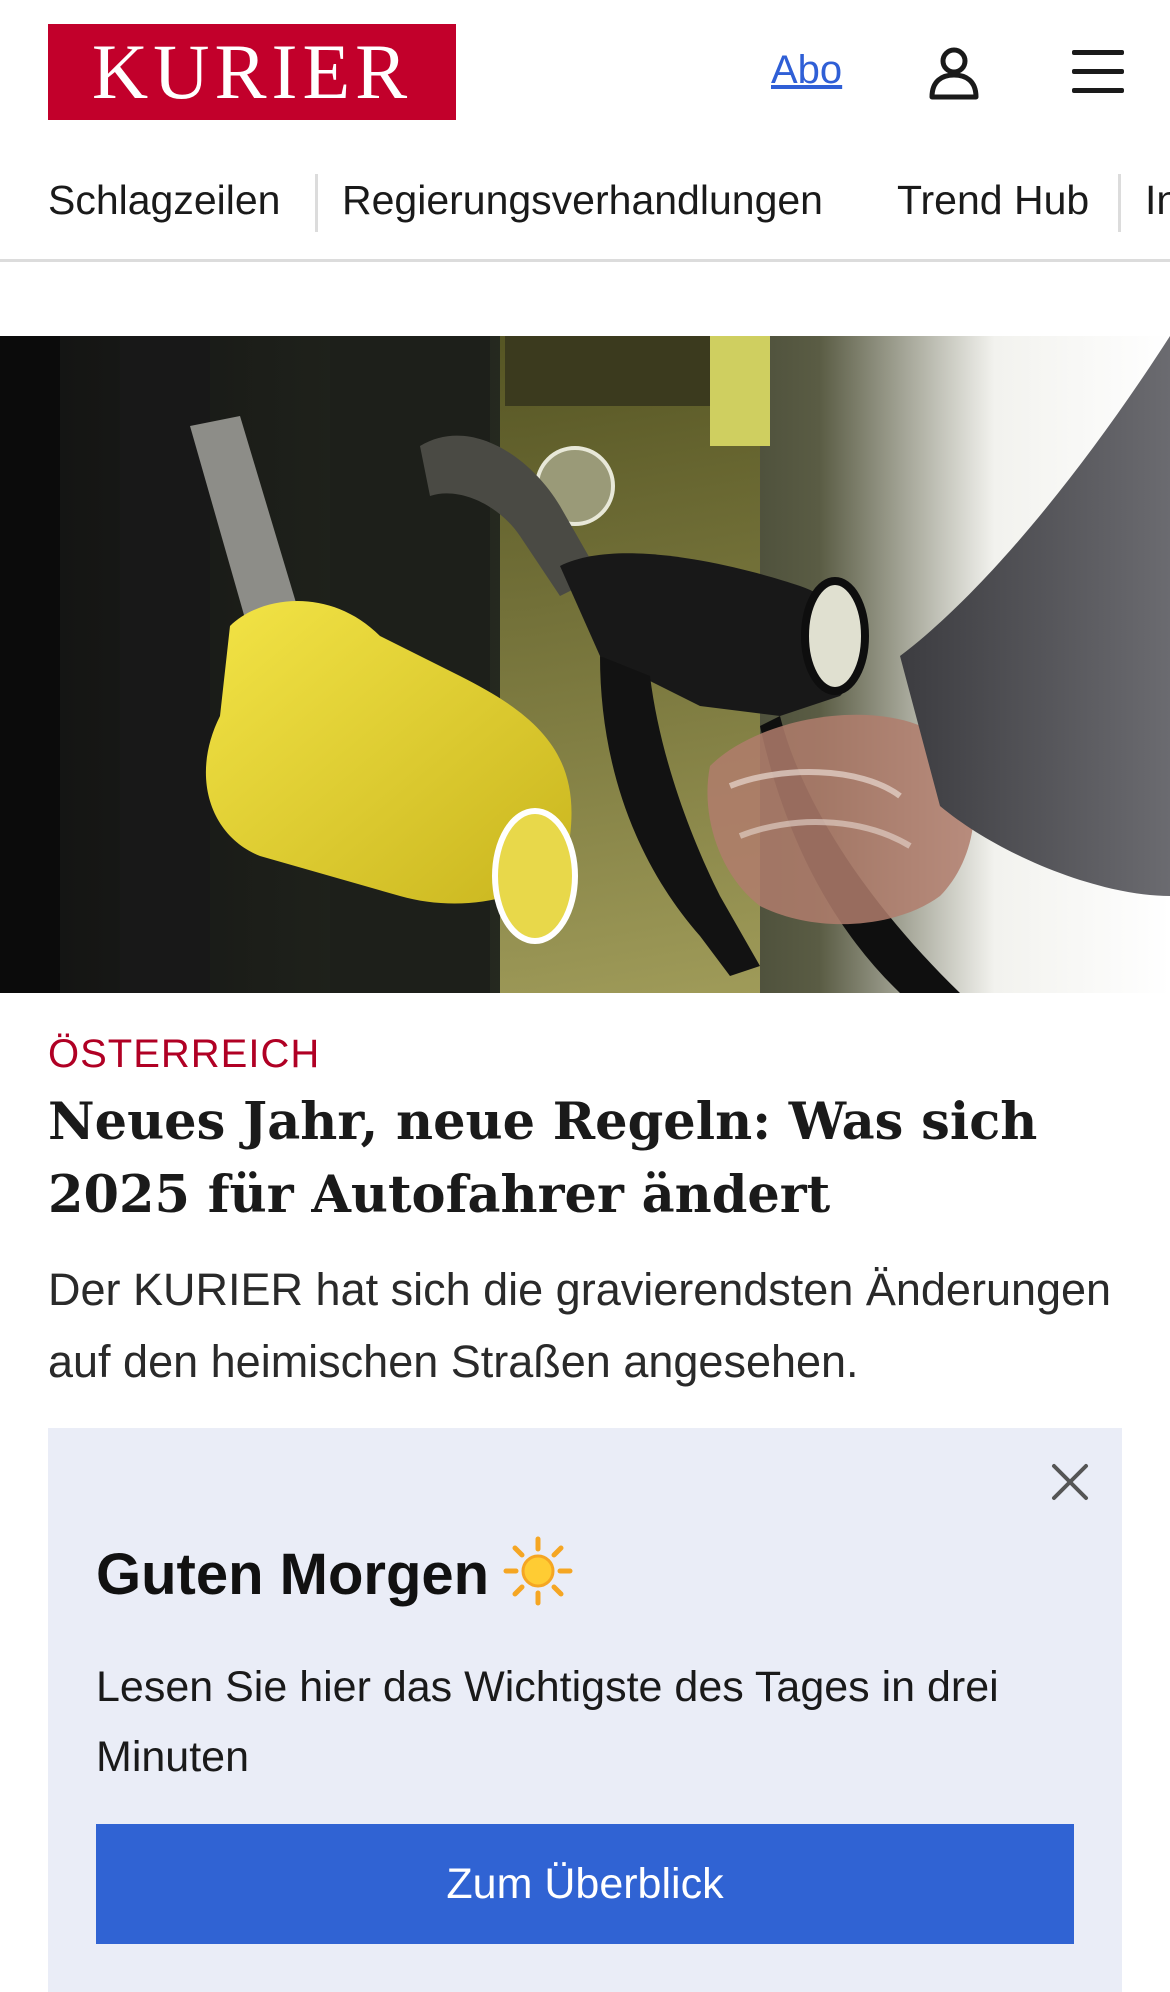 This screenshot has height=1992, width=1170. What do you see at coordinates (582, 200) in the screenshot?
I see `nav-item-regierungsverhandlungen: Regierungsverhandlungen` at bounding box center [582, 200].